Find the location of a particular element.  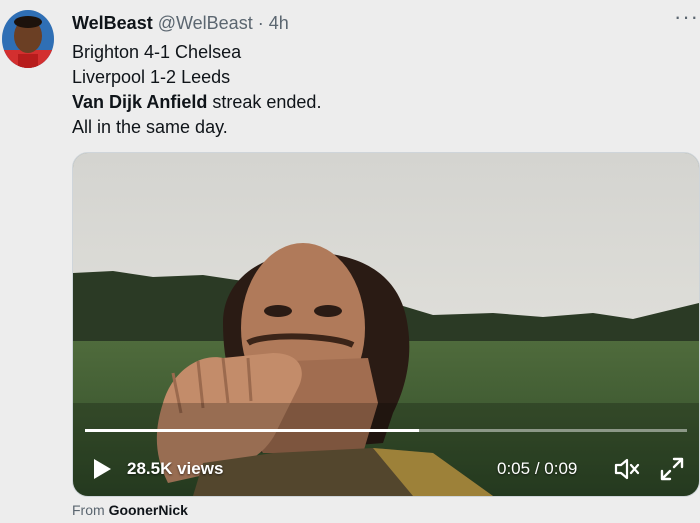

time-readout: 0:05 / 0:09 is located at coordinates (537, 469).